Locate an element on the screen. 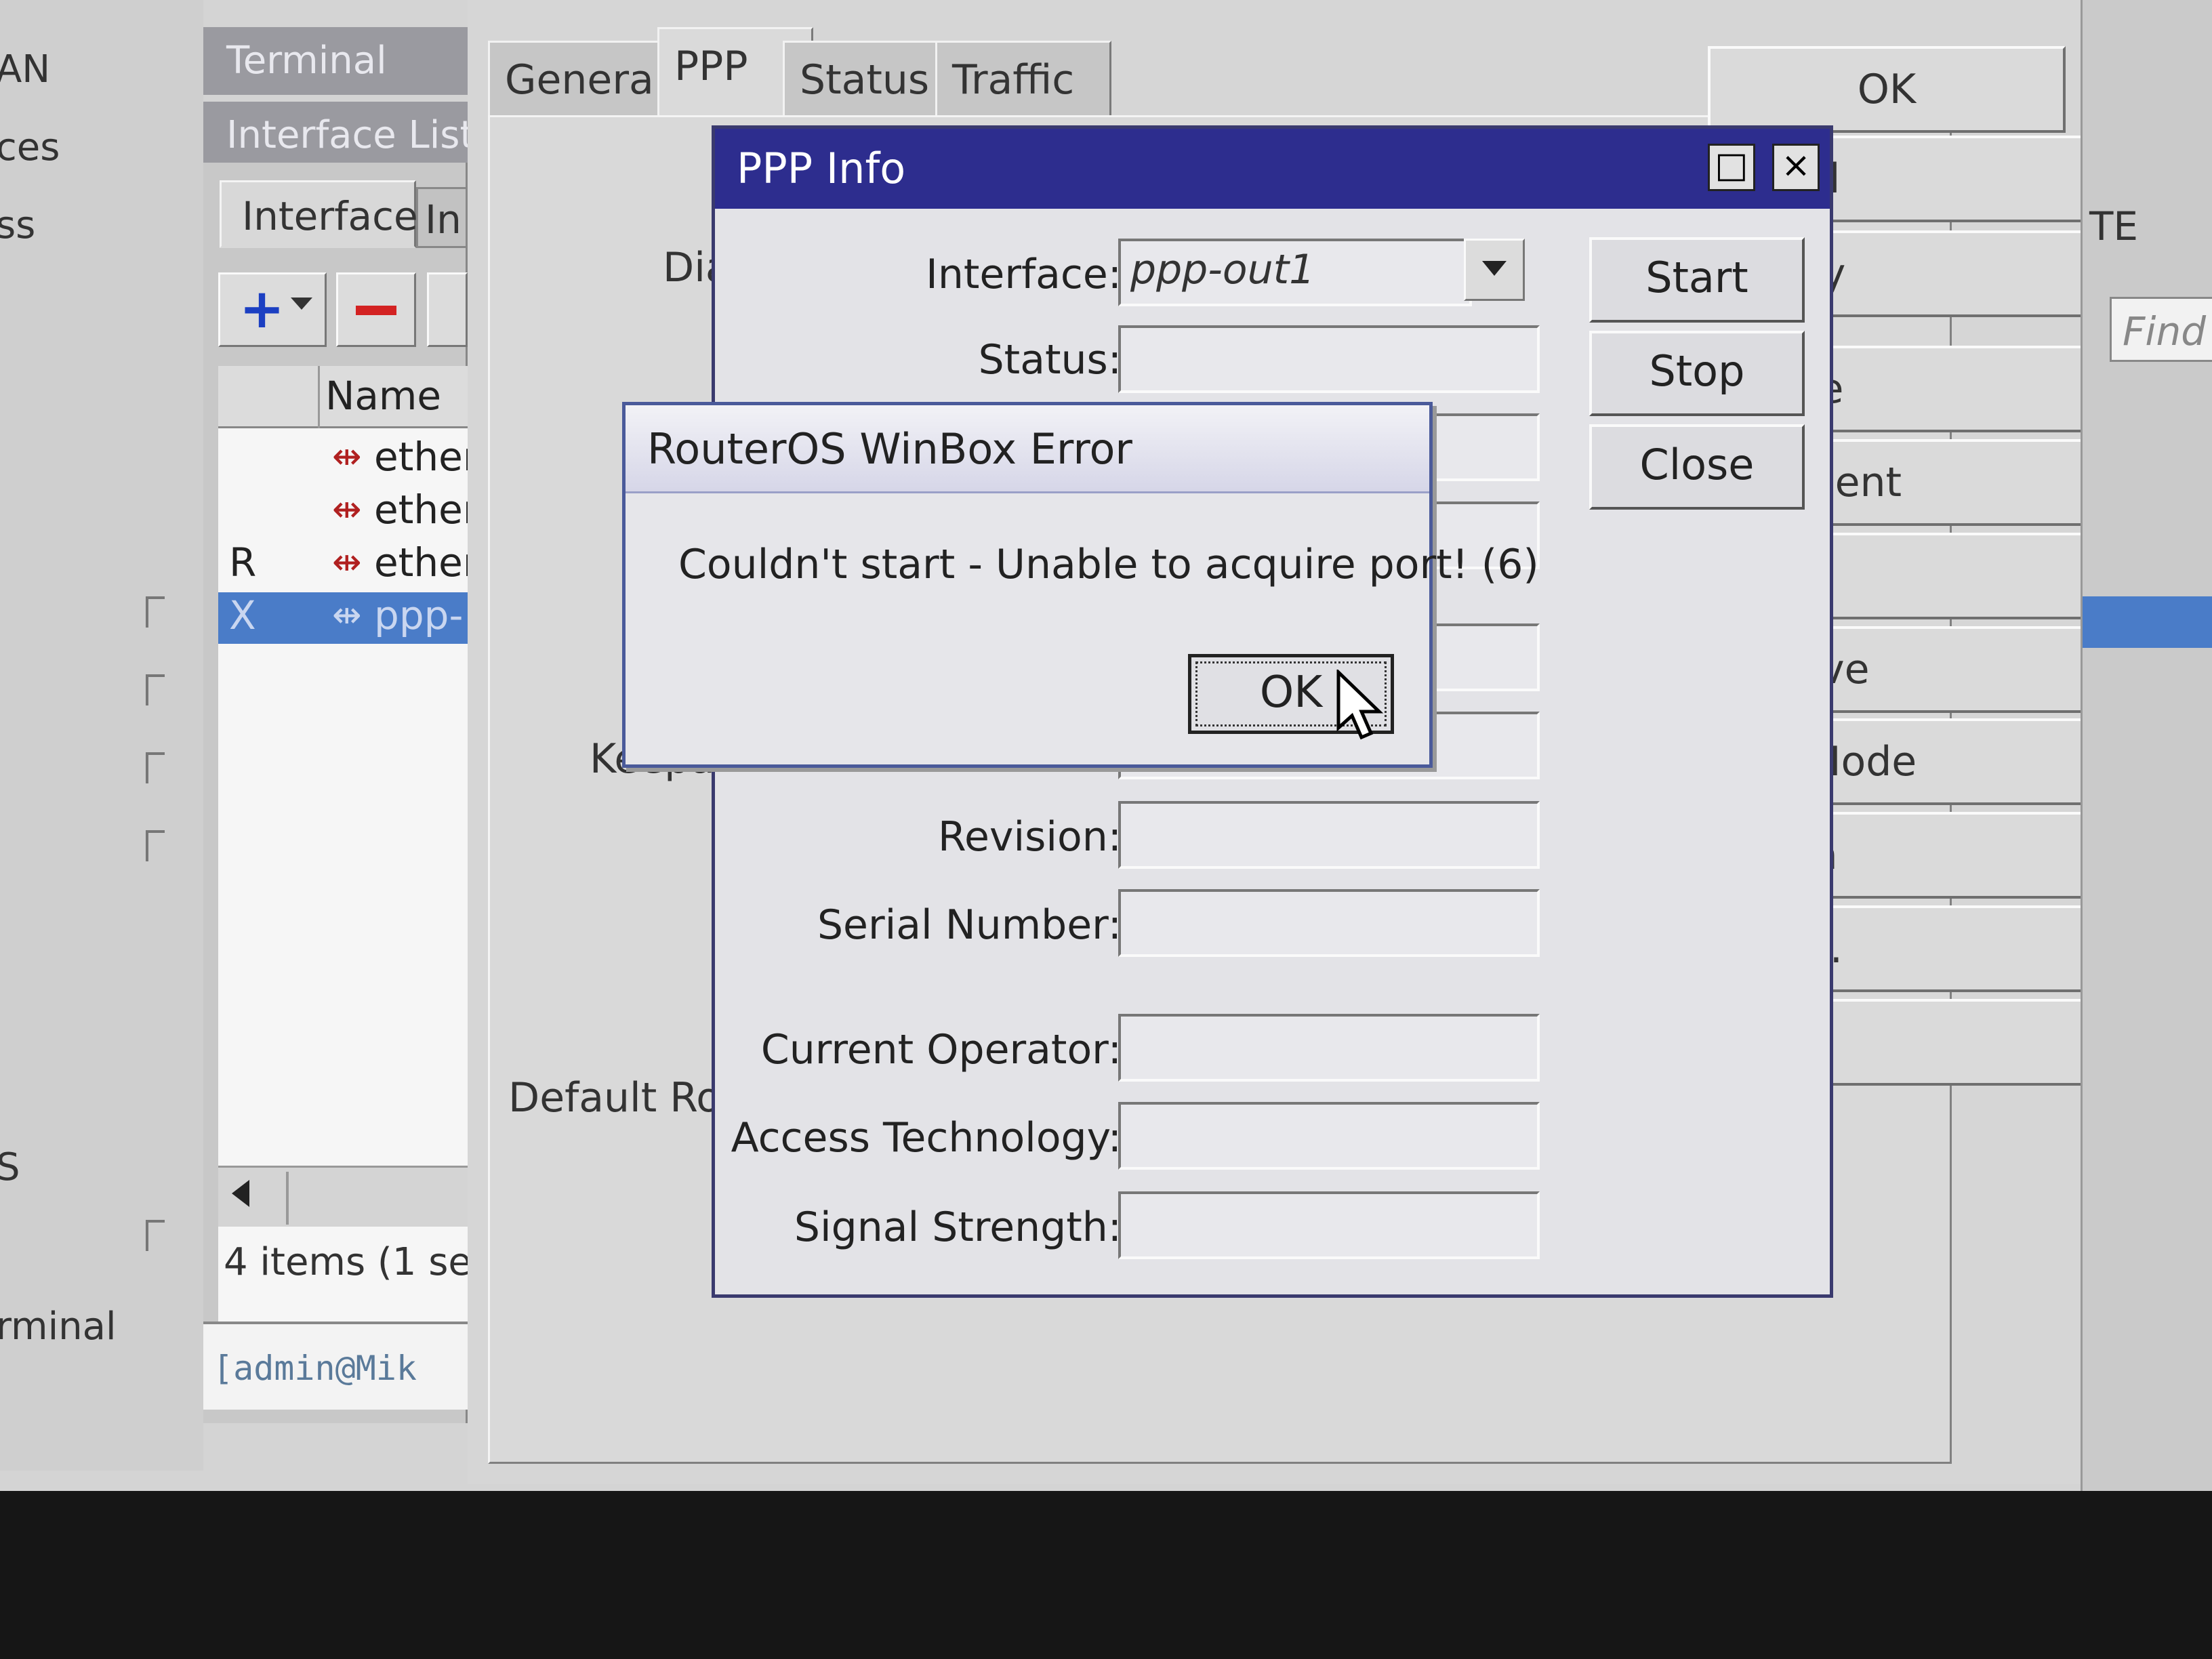  serial-number-label: Serial Number: is located at coordinates (970, 925).